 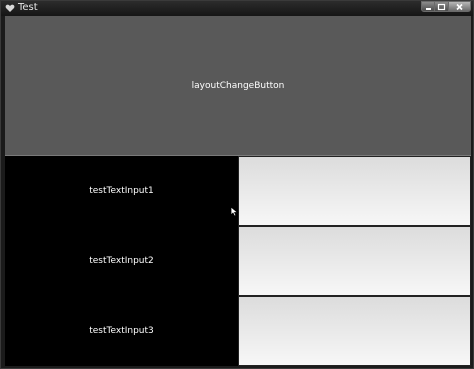 I want to click on window-title: Test, so click(x=28, y=7).